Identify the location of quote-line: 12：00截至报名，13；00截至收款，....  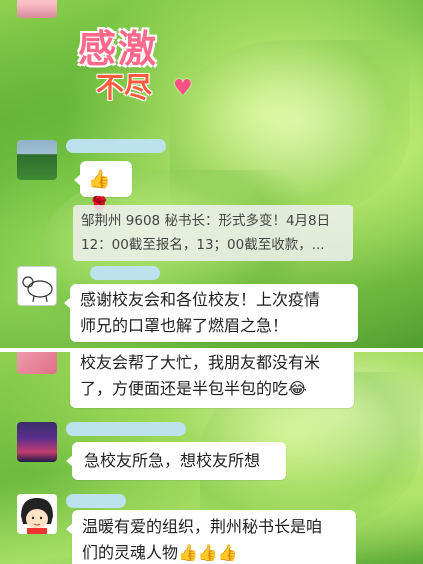
(203, 245).